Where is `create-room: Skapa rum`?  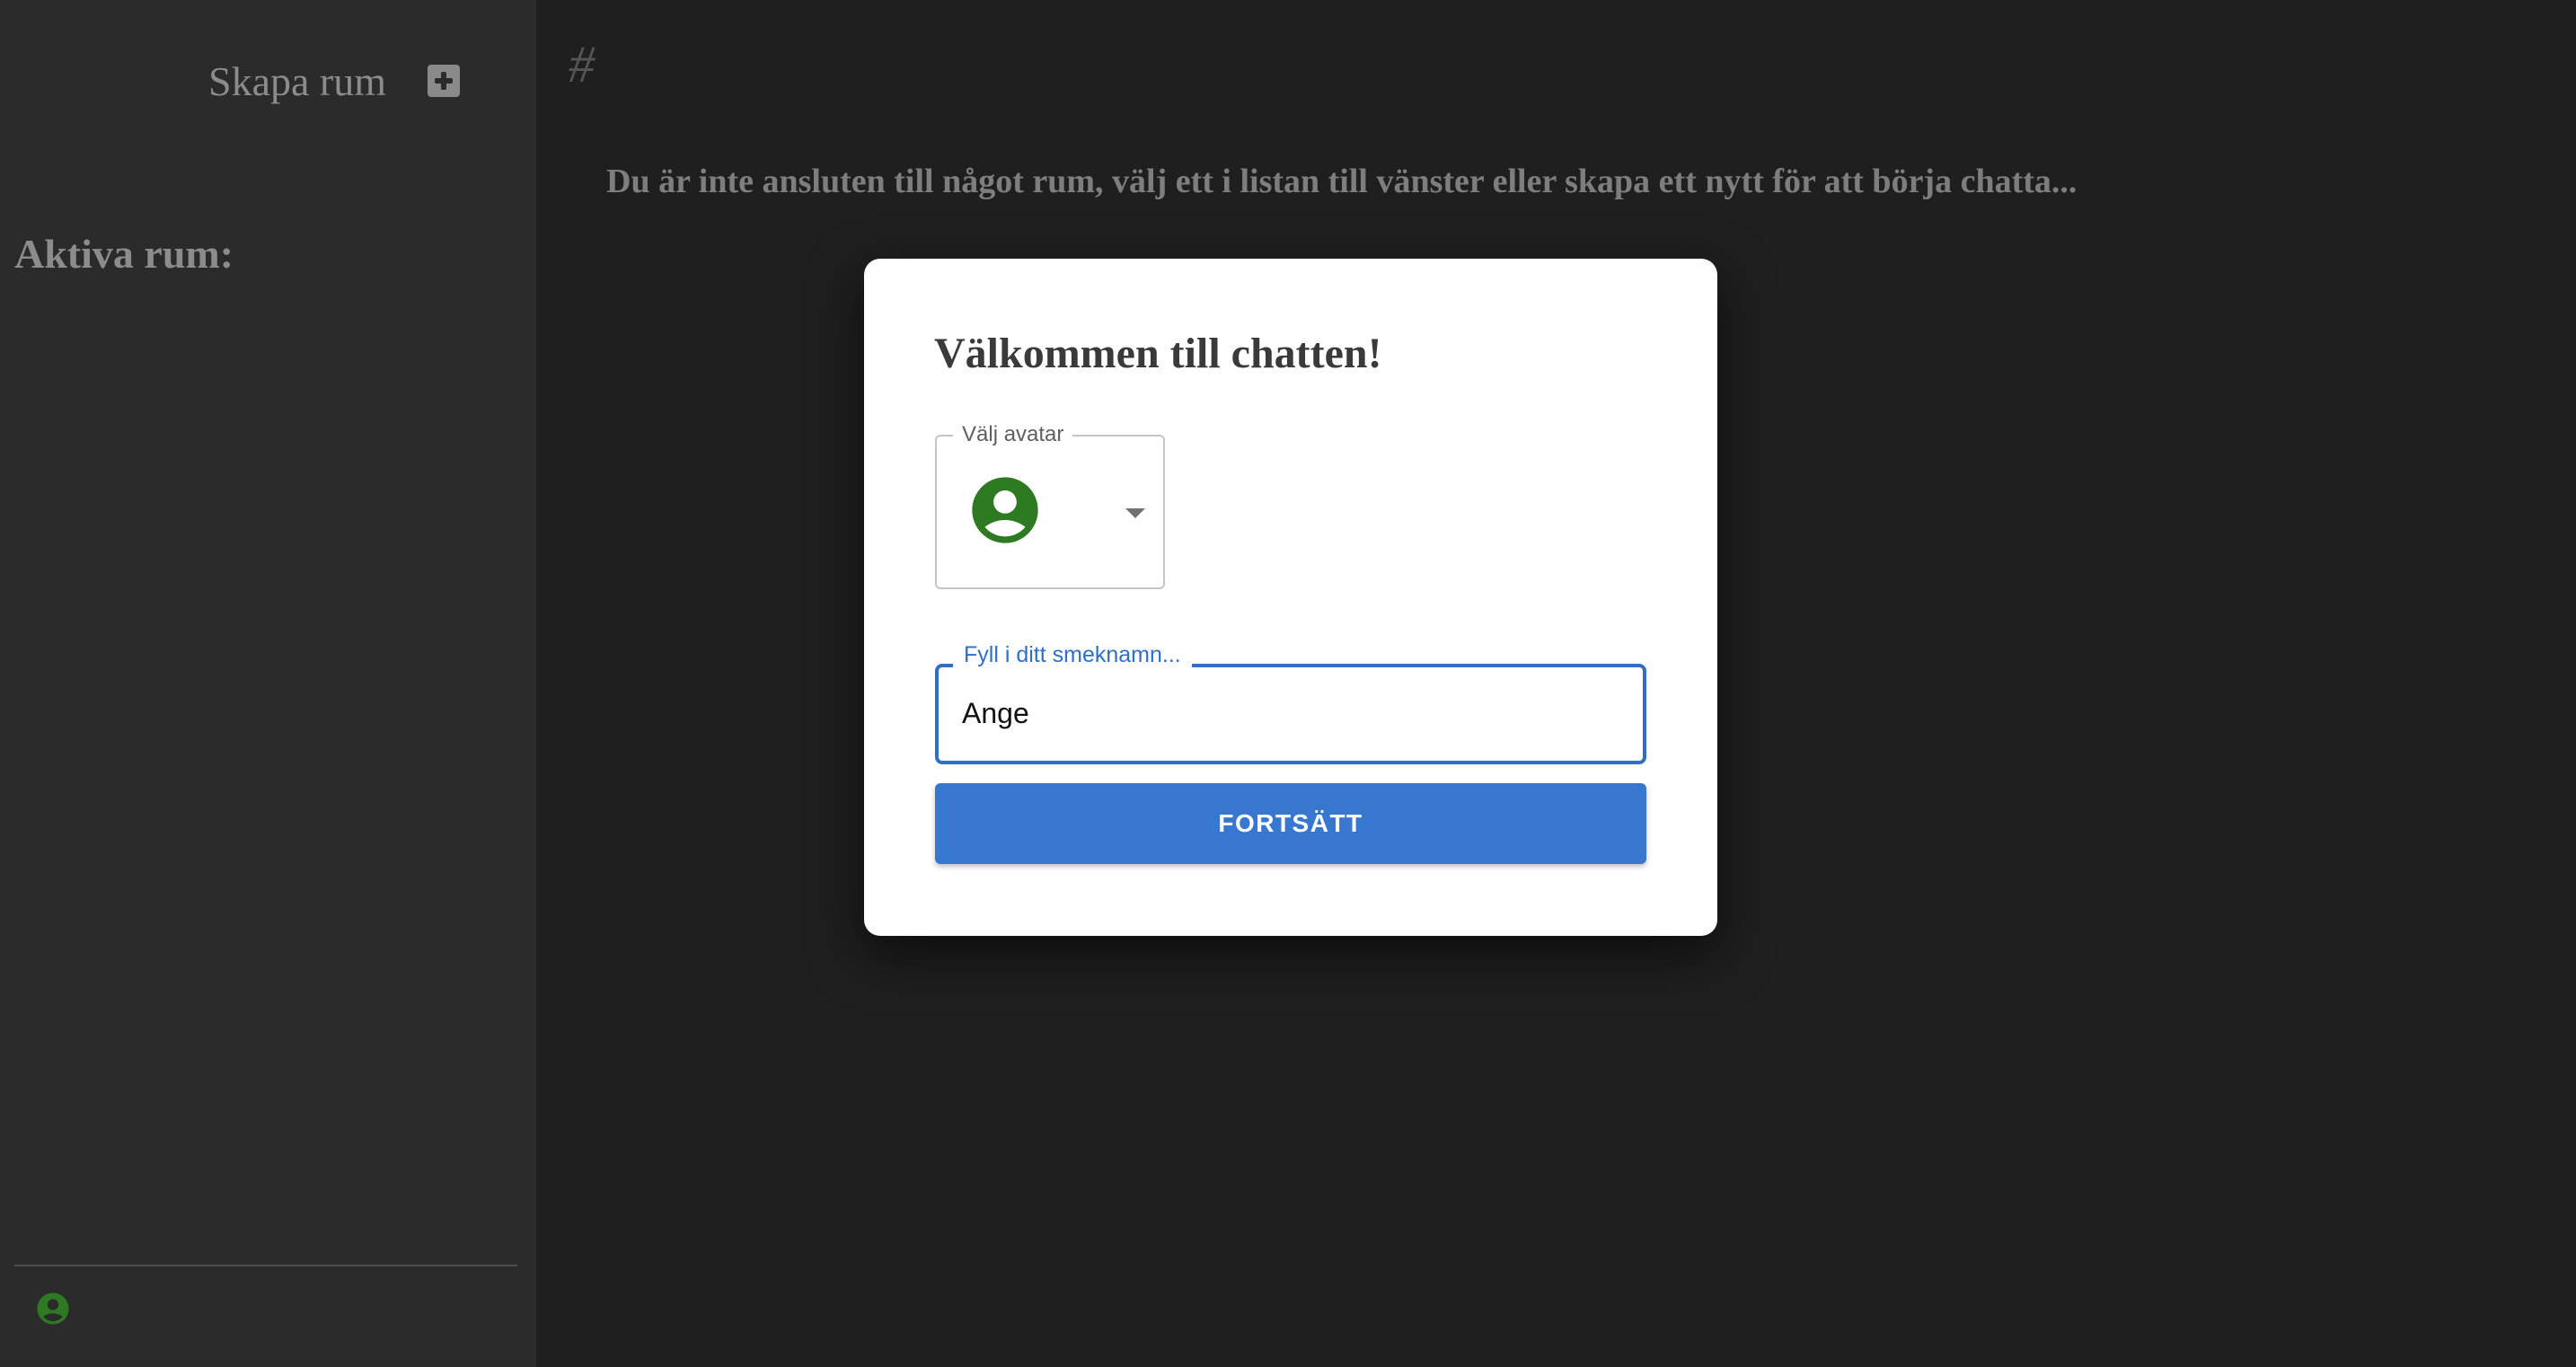 create-room: Skapa rum is located at coordinates (334, 81).